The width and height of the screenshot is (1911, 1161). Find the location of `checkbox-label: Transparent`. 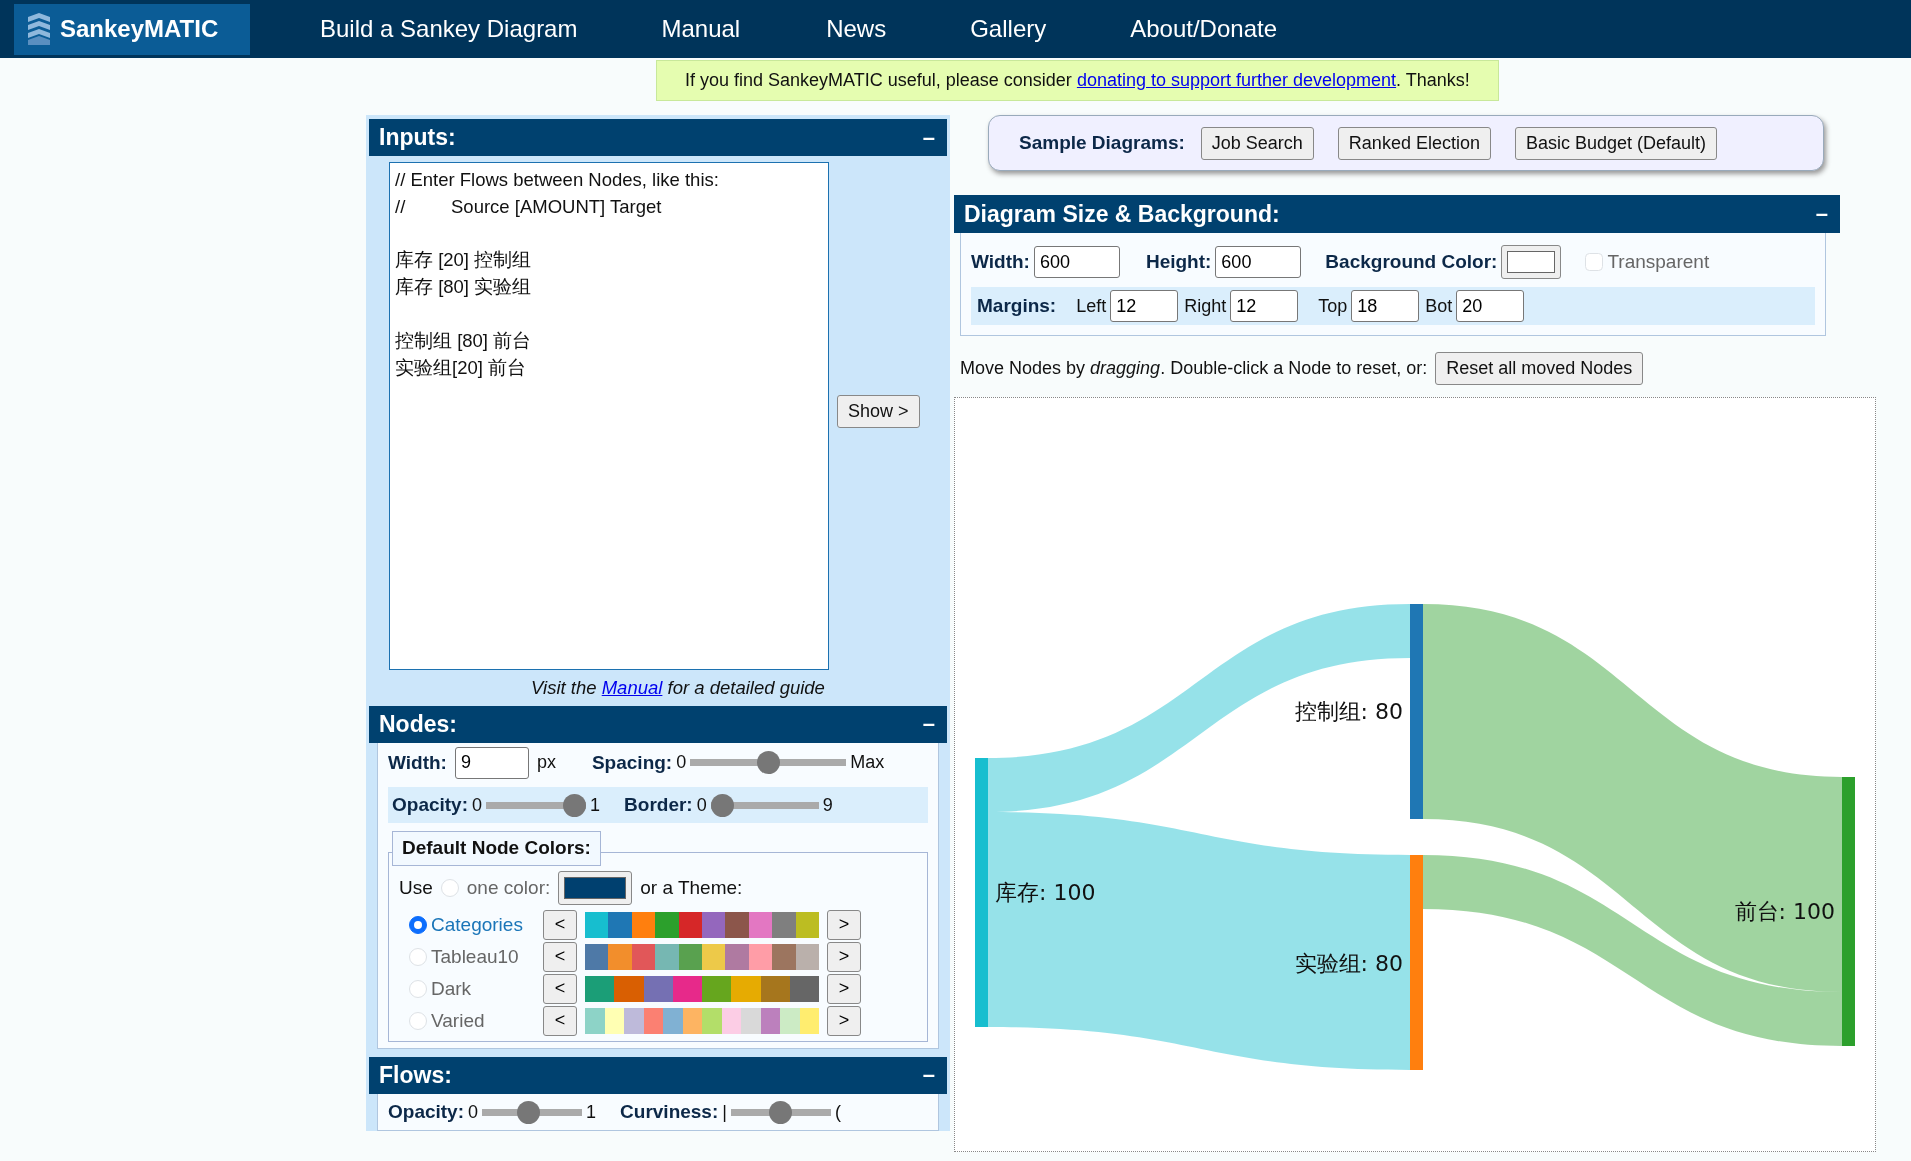

checkbox-label: Transparent is located at coordinates (1658, 261).